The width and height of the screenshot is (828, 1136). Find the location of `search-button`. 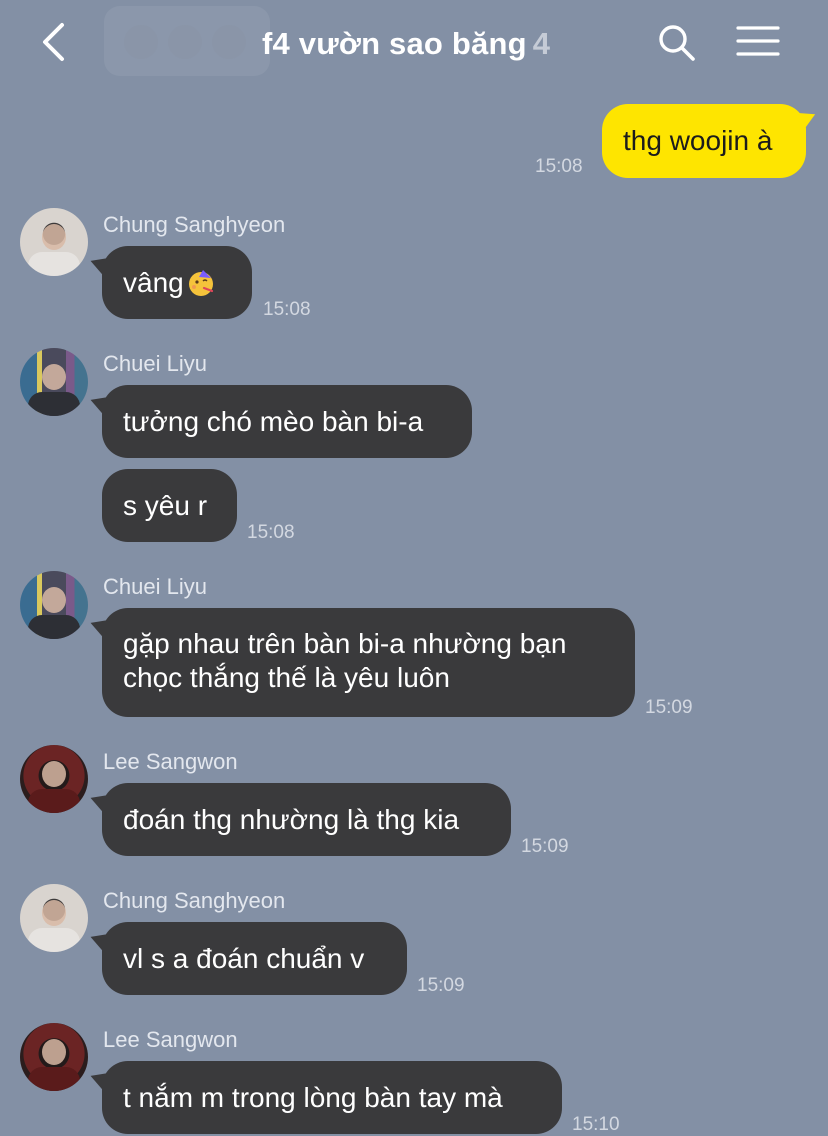

search-button is located at coordinates (677, 43).